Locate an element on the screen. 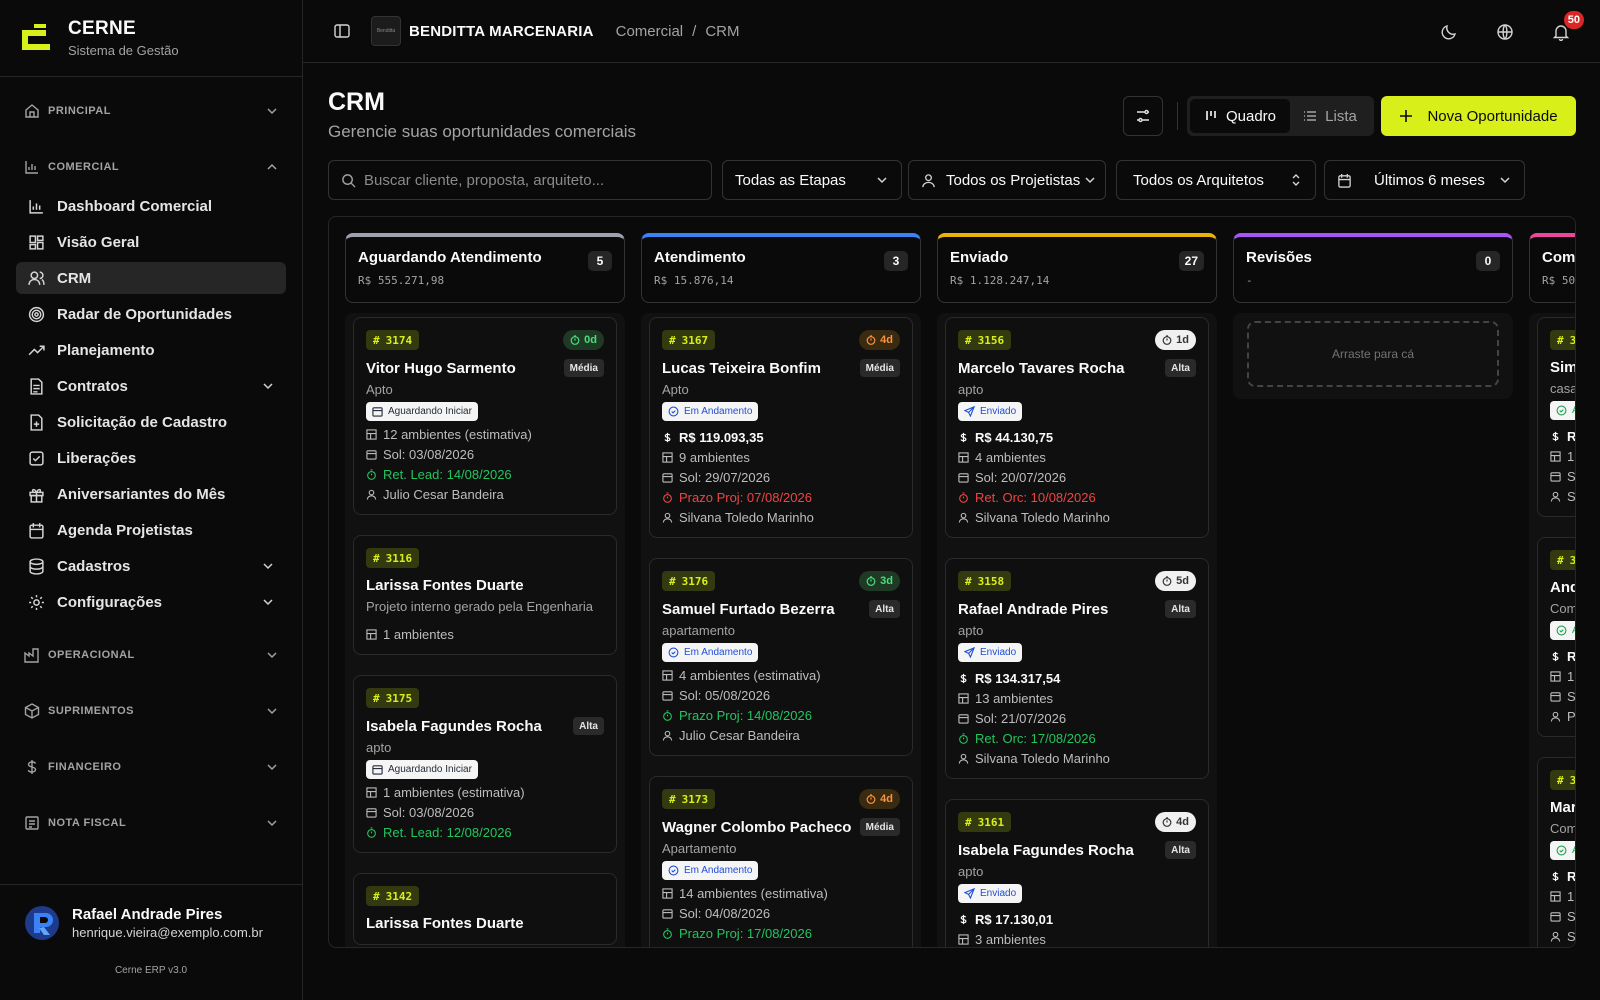 This screenshot has height=1000, width=1600. user-name: Rafael Andrade Pires is located at coordinates (147, 914).